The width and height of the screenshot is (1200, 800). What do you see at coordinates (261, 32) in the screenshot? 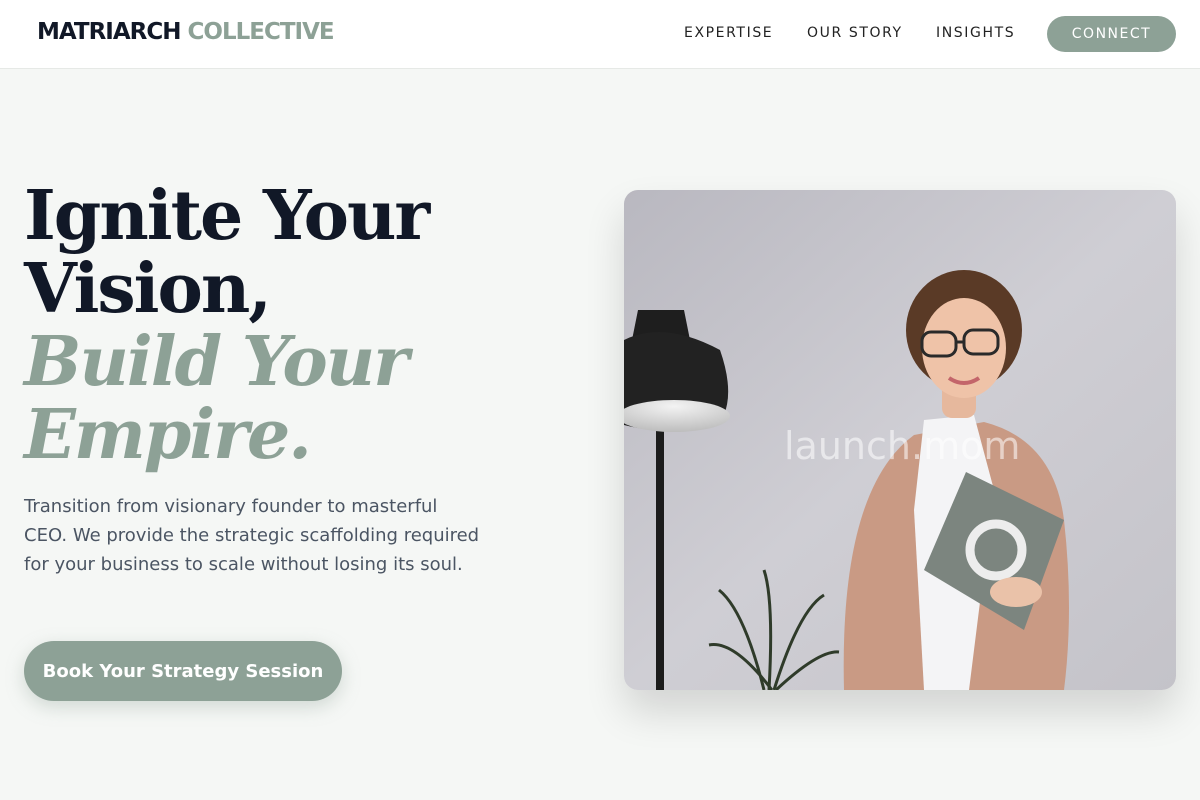
I see `brand-secondary: COLLECTIVE` at bounding box center [261, 32].